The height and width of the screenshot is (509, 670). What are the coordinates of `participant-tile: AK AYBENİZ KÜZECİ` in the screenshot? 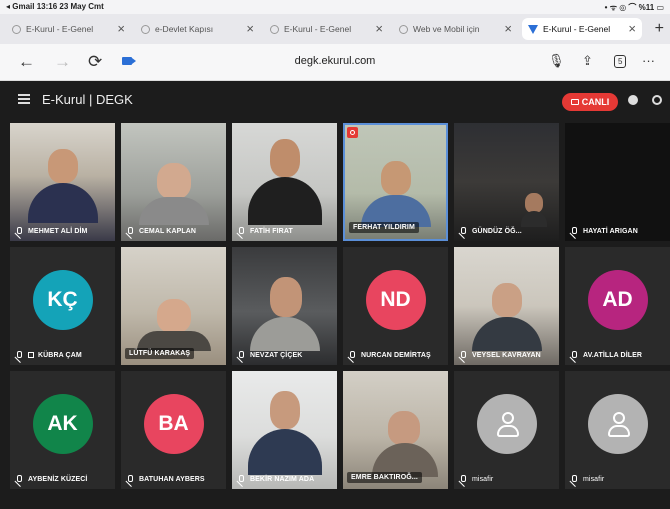 It's located at (62, 430).